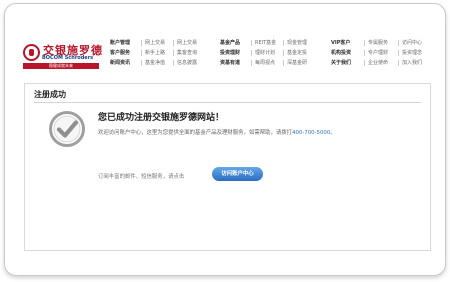 The width and height of the screenshot is (450, 282). I want to click on nav-fund-products: 基金产品, so click(230, 43).